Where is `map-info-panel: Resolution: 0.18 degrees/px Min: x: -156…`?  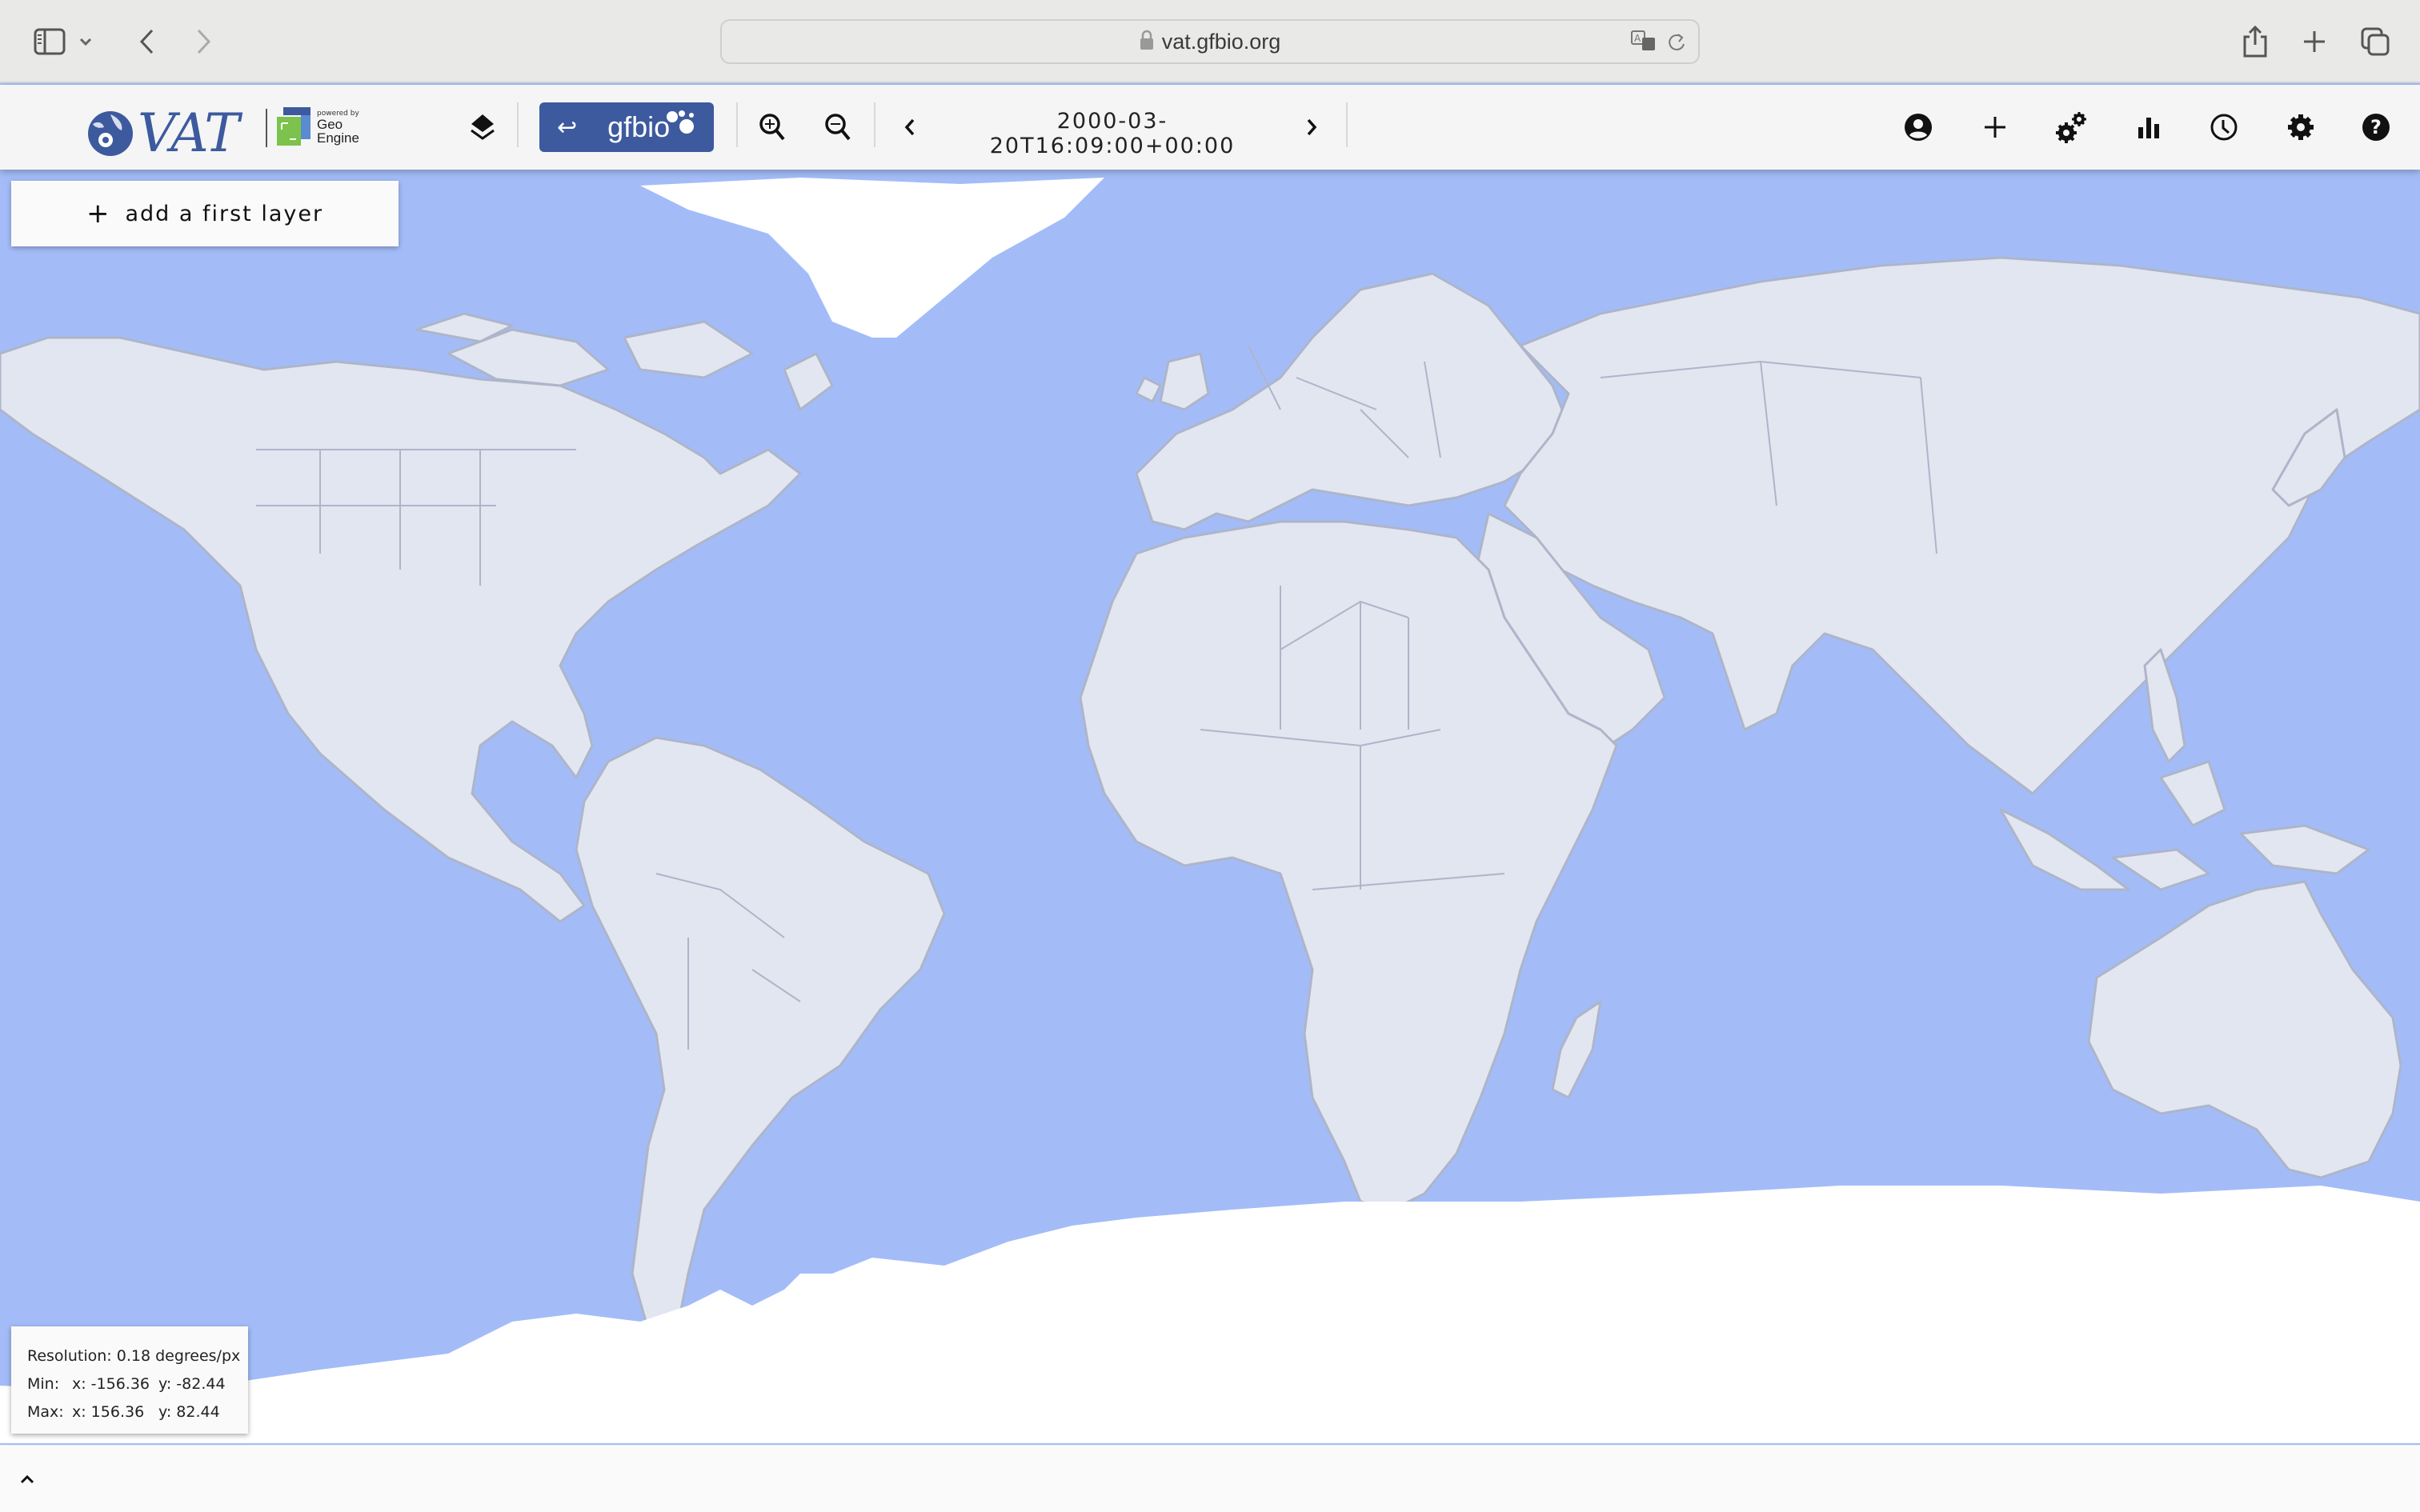
map-info-panel: Resolution: 0.18 degrees/px Min: x: -156… is located at coordinates (129, 1380).